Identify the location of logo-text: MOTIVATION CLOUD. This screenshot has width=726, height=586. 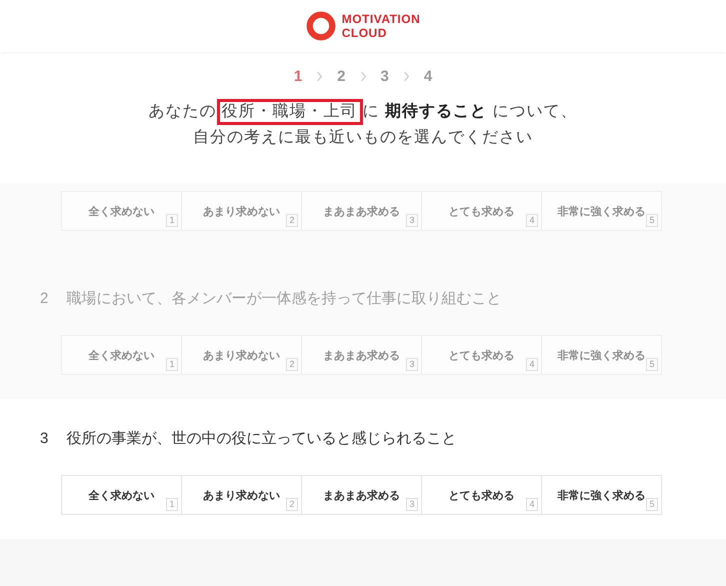
(381, 26).